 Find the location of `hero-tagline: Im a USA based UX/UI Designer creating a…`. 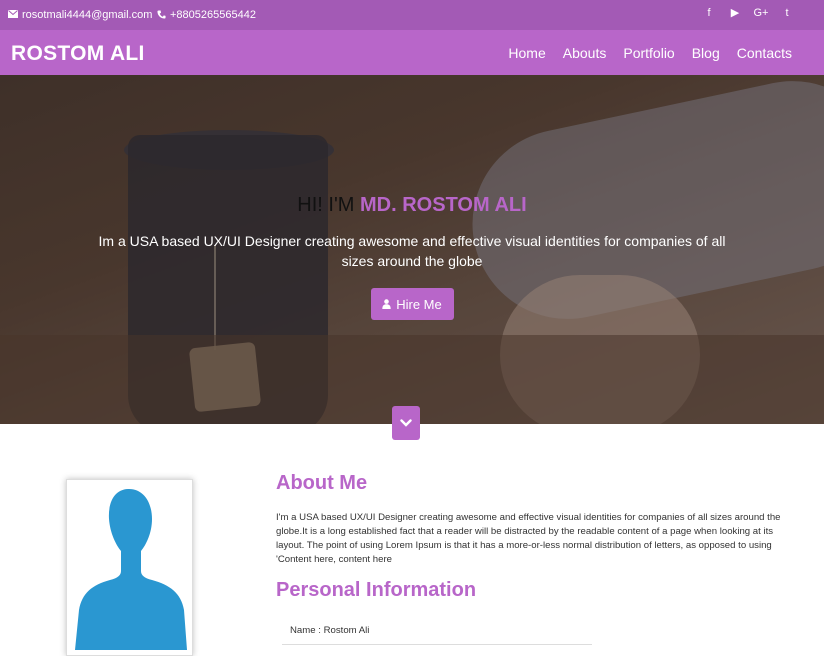

hero-tagline: Im a USA based UX/UI Designer creating a… is located at coordinates (412, 251).